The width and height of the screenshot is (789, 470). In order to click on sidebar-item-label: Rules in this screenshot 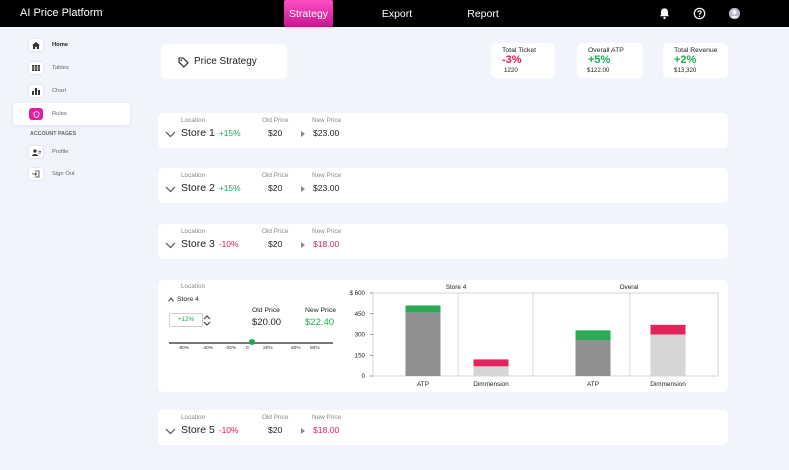, I will do `click(59, 114)`.